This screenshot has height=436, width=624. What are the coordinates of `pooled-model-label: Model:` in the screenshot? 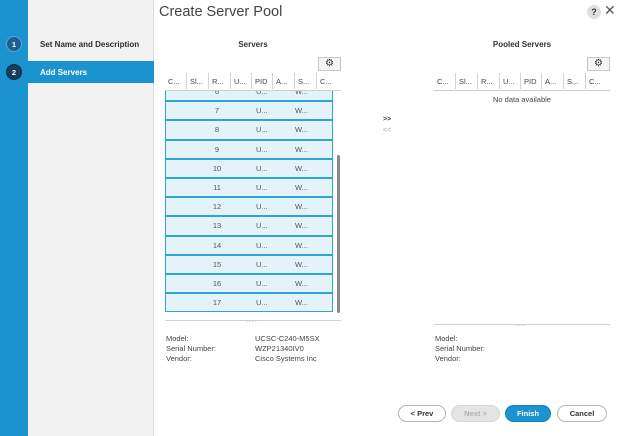 It's located at (446, 338).